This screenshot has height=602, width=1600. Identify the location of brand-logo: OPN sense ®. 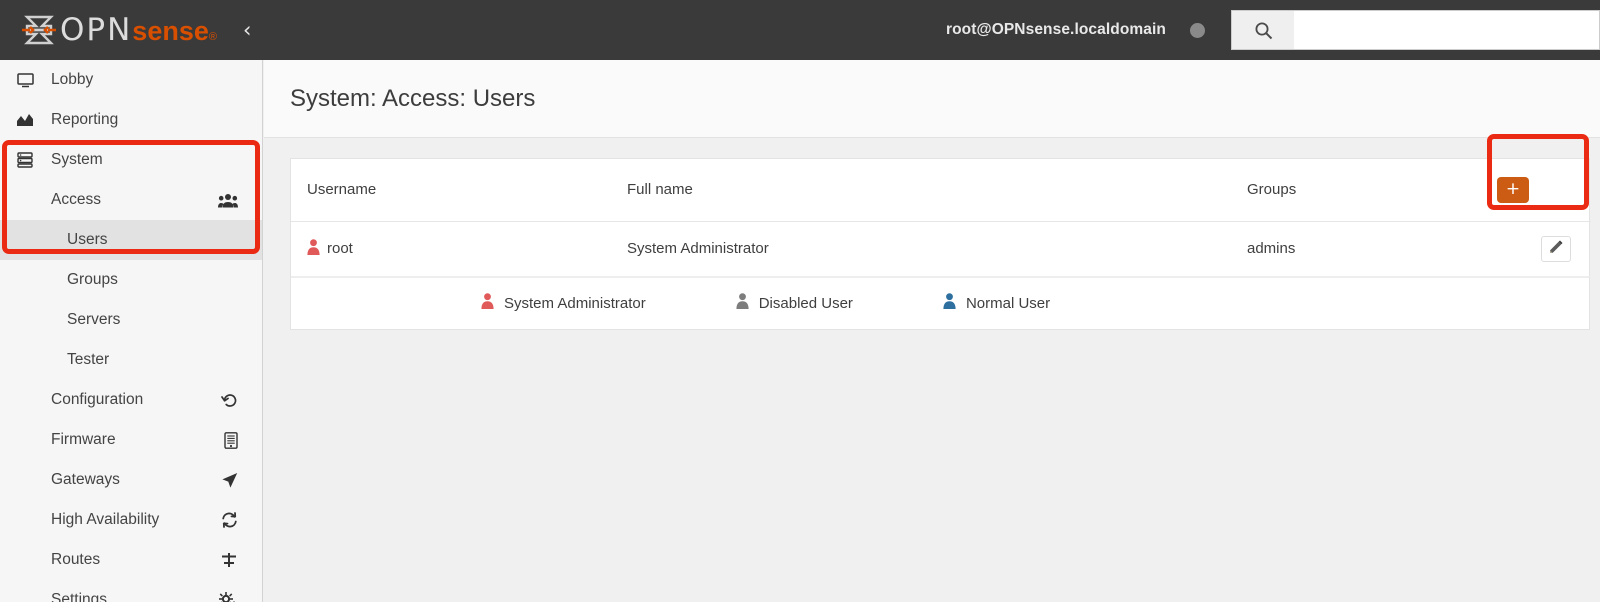
(108, 30).